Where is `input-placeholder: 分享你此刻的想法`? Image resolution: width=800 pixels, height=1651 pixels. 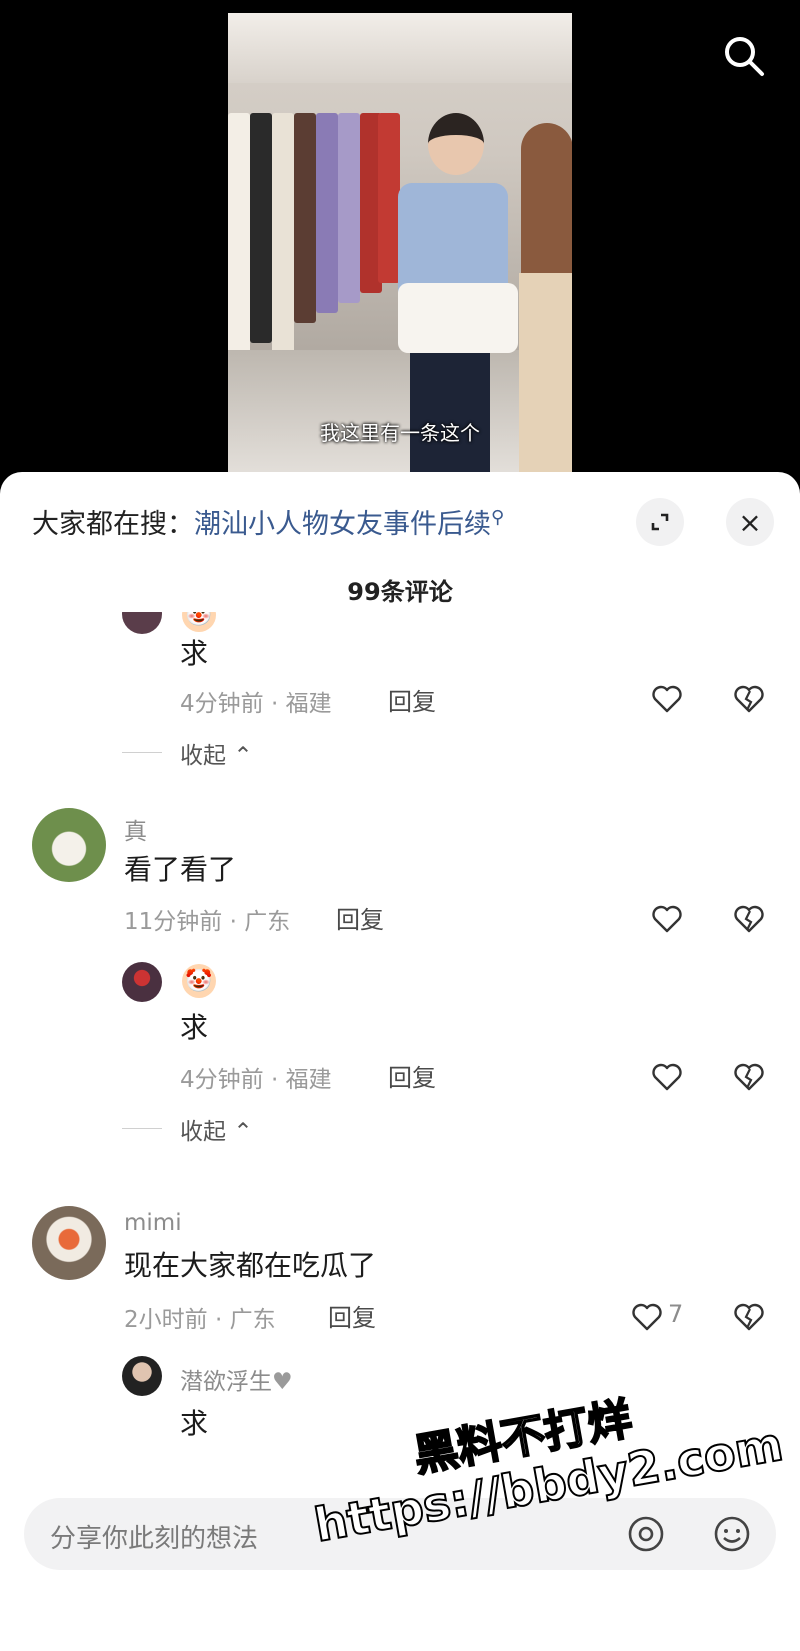 input-placeholder: 分享你此刻的想法 is located at coordinates (154, 1539).